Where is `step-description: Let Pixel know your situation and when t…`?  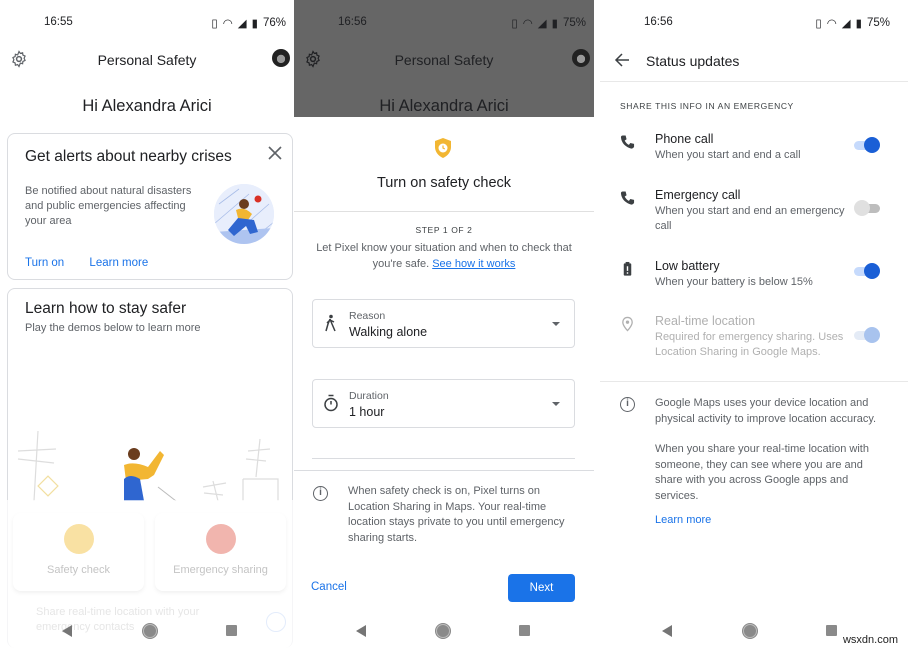
step-description: Let Pixel know your situation and when t… is located at coordinates (444, 256).